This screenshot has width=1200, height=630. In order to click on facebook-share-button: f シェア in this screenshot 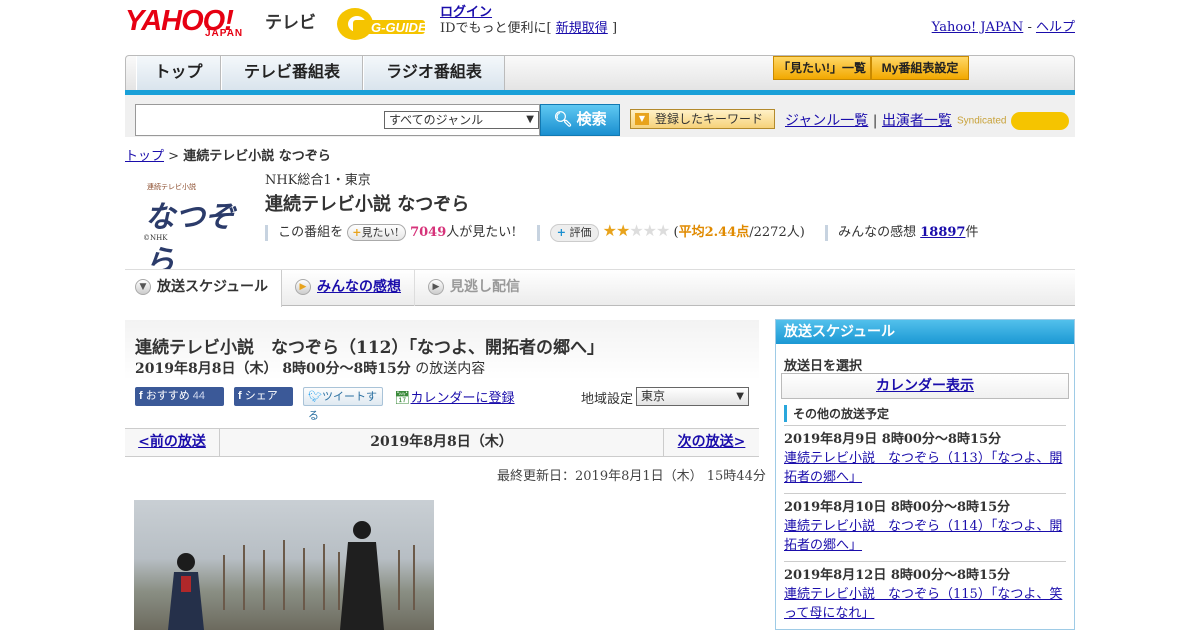, I will do `click(263, 396)`.